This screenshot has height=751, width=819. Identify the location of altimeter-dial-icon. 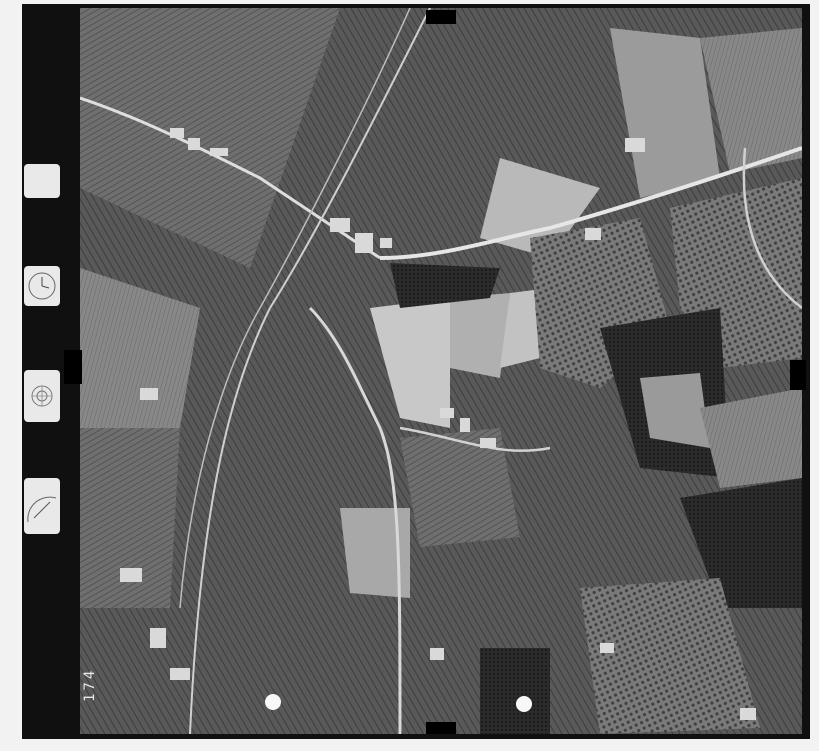
(42, 396).